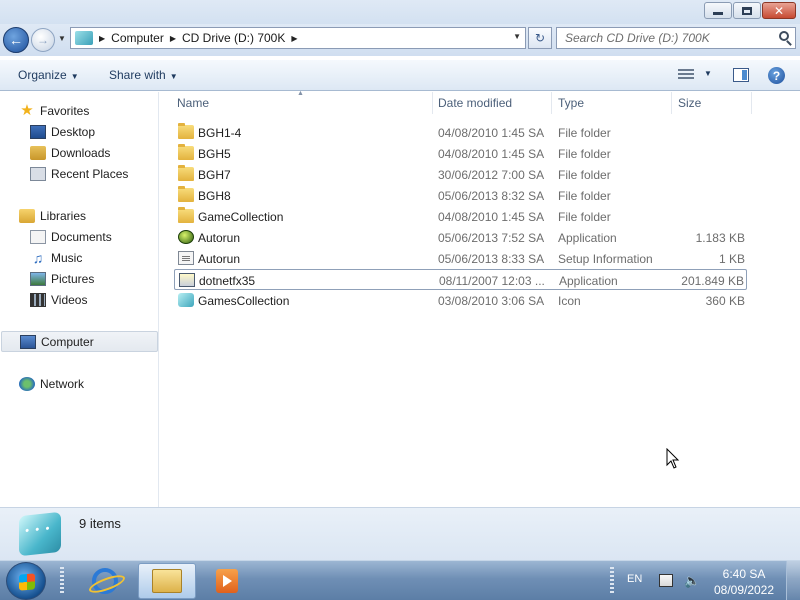  I want to click on search-icon, so click(784, 36).